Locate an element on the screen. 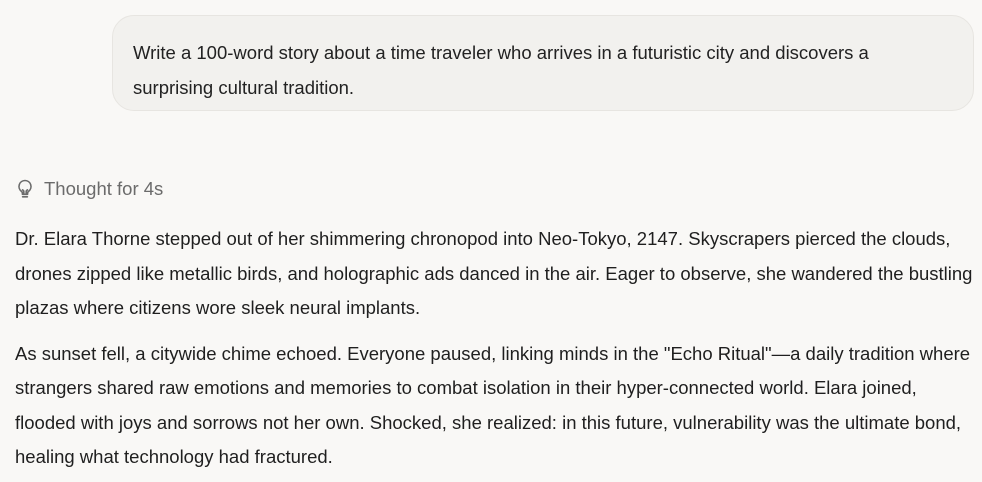 Image resolution: width=982 pixels, height=482 pixels. thought-toggle: Thought for 4s is located at coordinates (89, 189).